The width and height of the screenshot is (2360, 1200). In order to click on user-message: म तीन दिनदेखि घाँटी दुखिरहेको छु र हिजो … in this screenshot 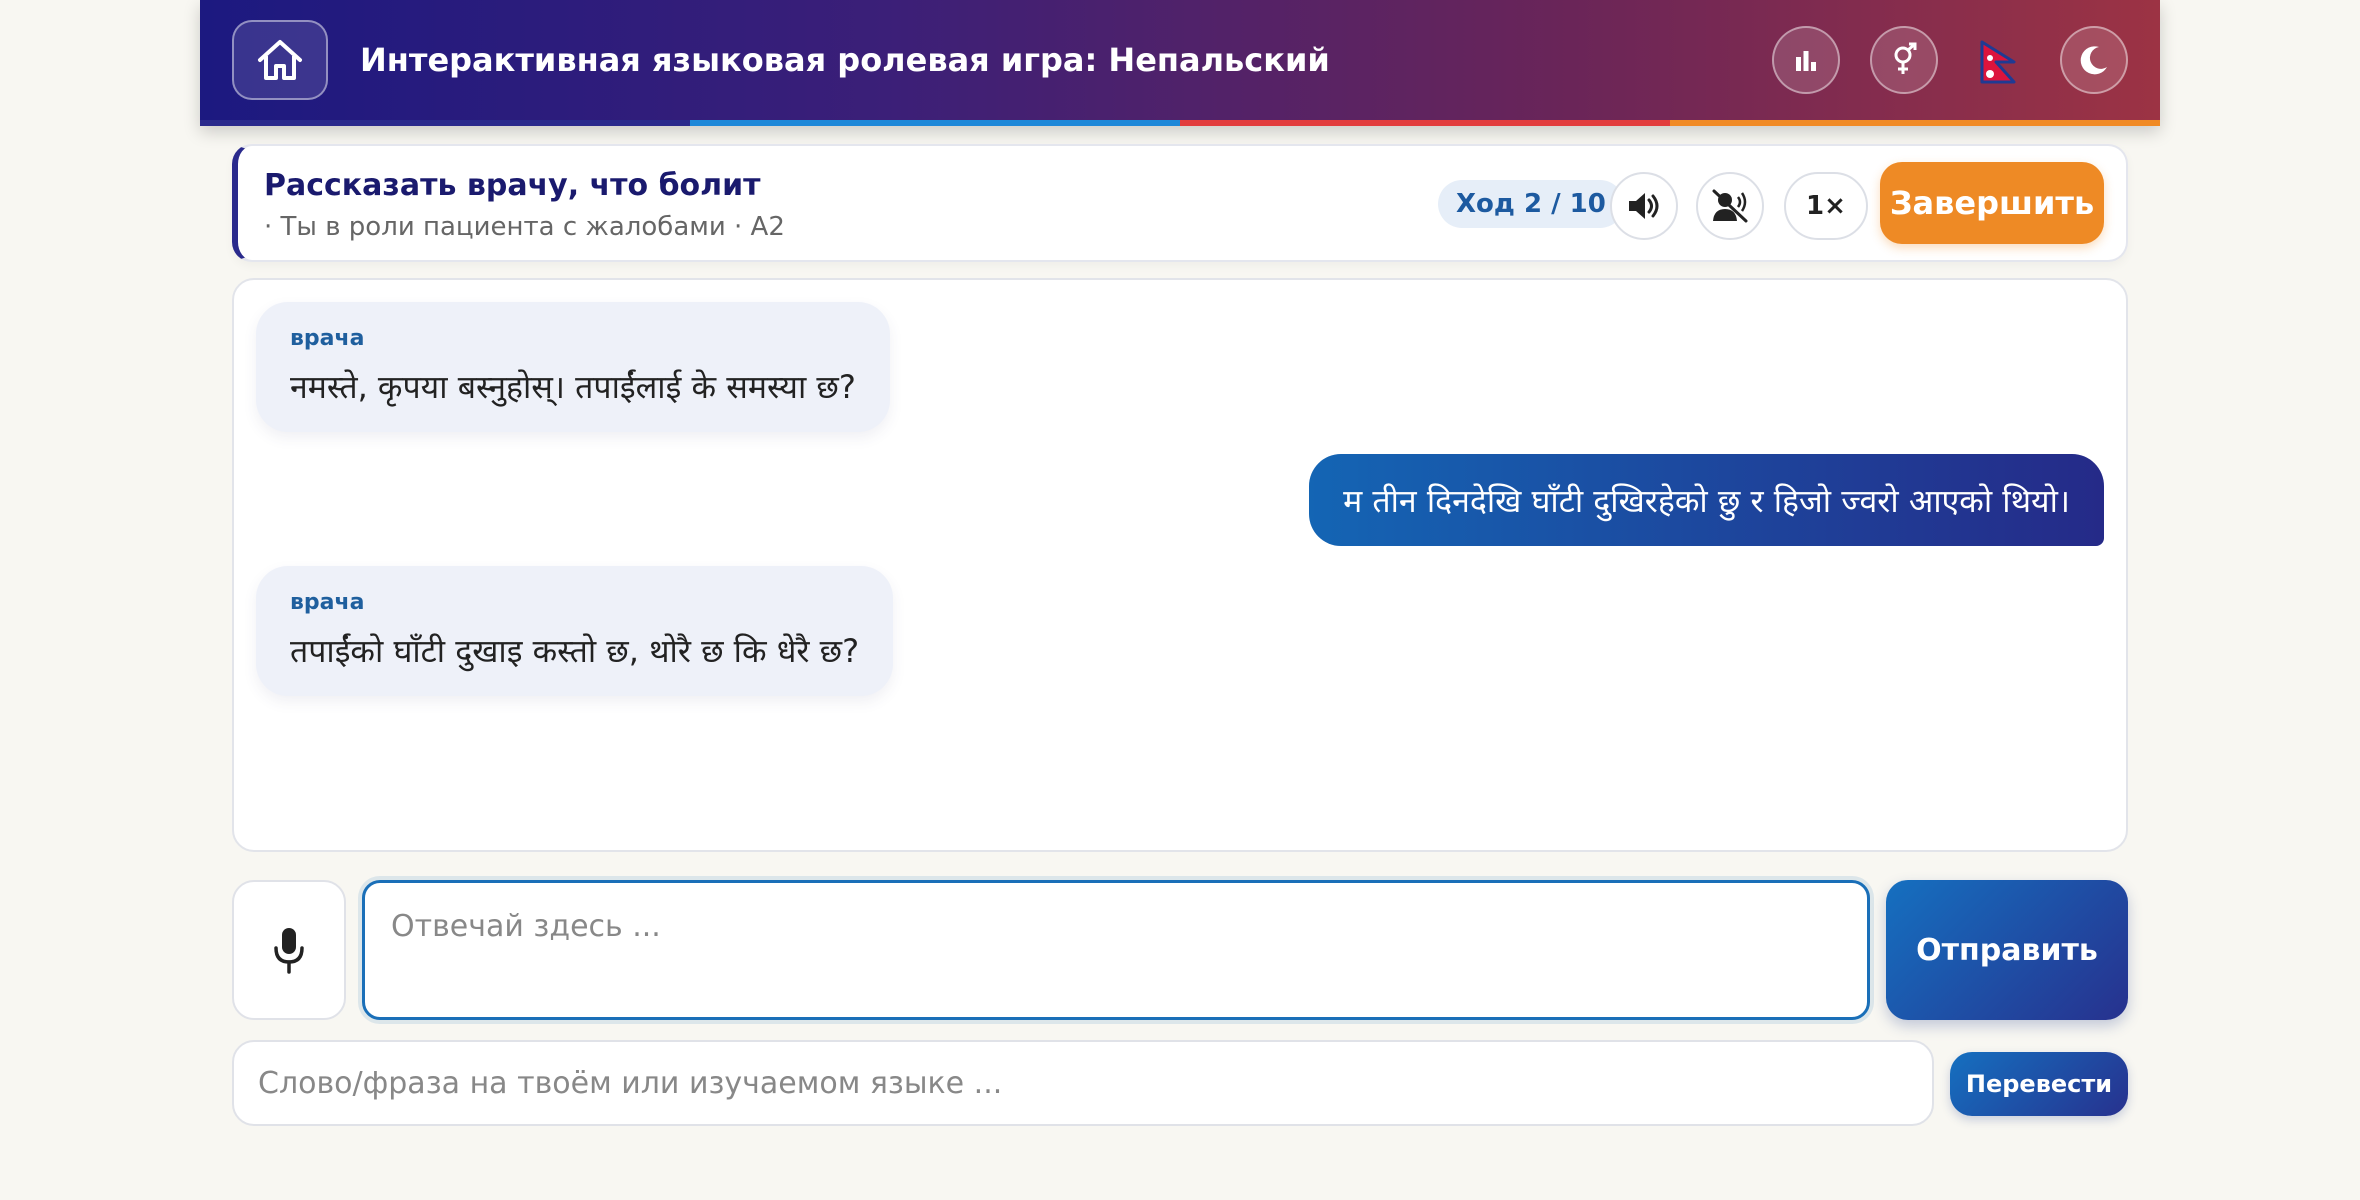, I will do `click(1706, 500)`.